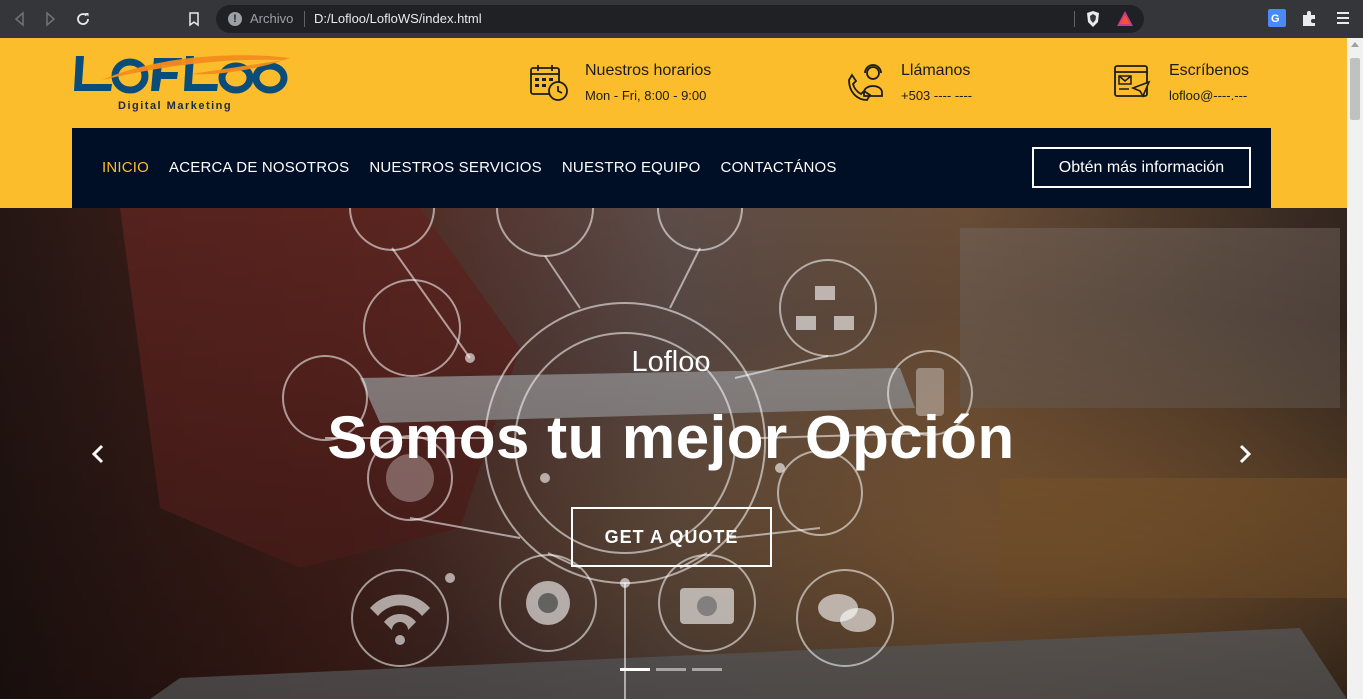  Describe the element at coordinates (631, 167) in the screenshot. I see `nav-item-equipo: NUESTRO EQUIPO` at that location.